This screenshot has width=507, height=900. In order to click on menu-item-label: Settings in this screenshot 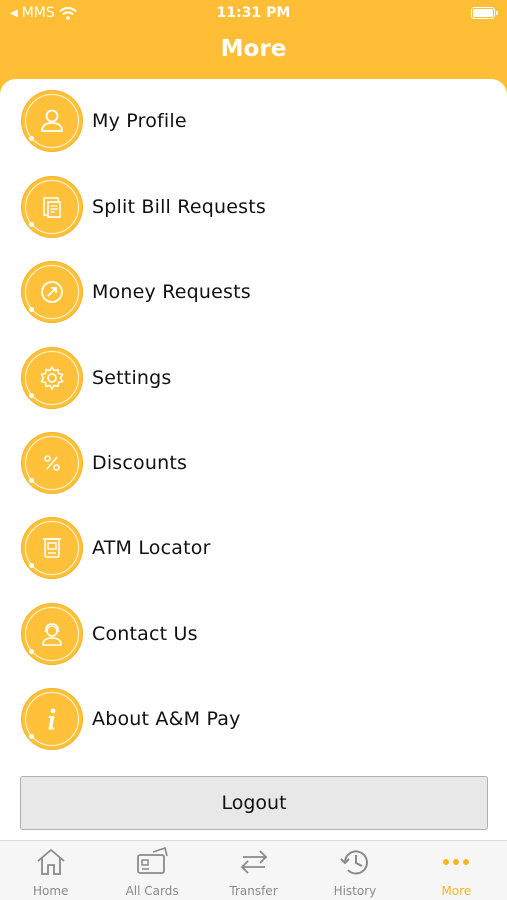, I will do `click(132, 378)`.